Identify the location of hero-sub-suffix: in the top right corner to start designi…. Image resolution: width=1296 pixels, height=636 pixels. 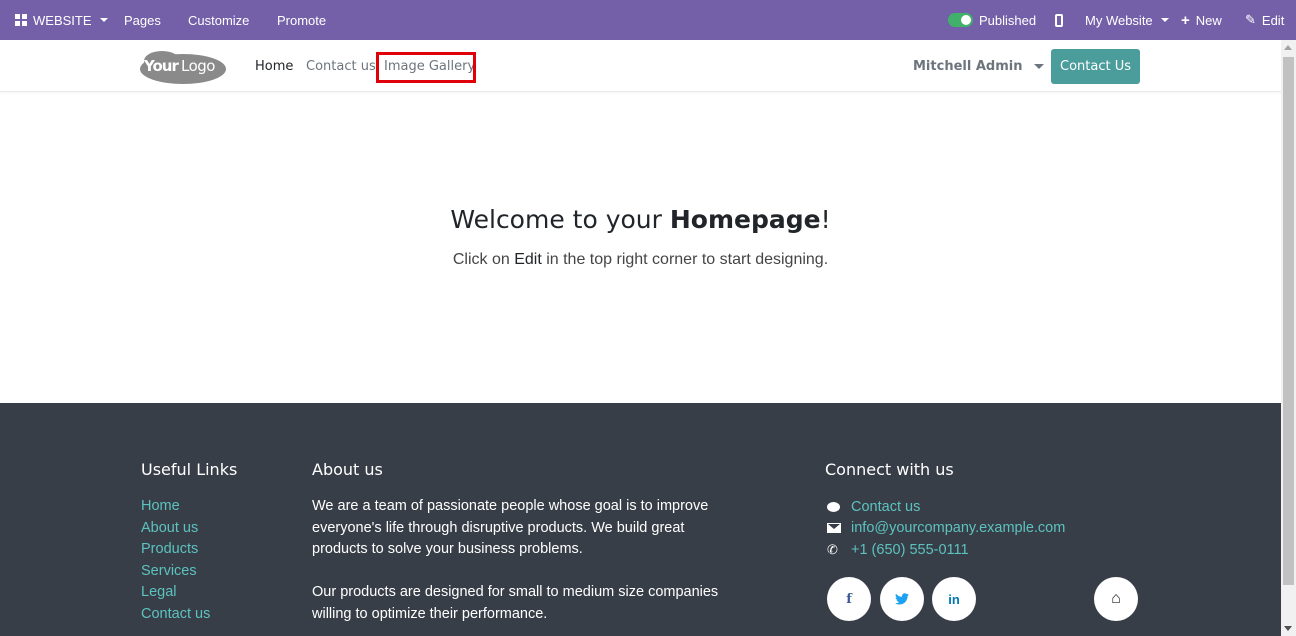
(685, 259).